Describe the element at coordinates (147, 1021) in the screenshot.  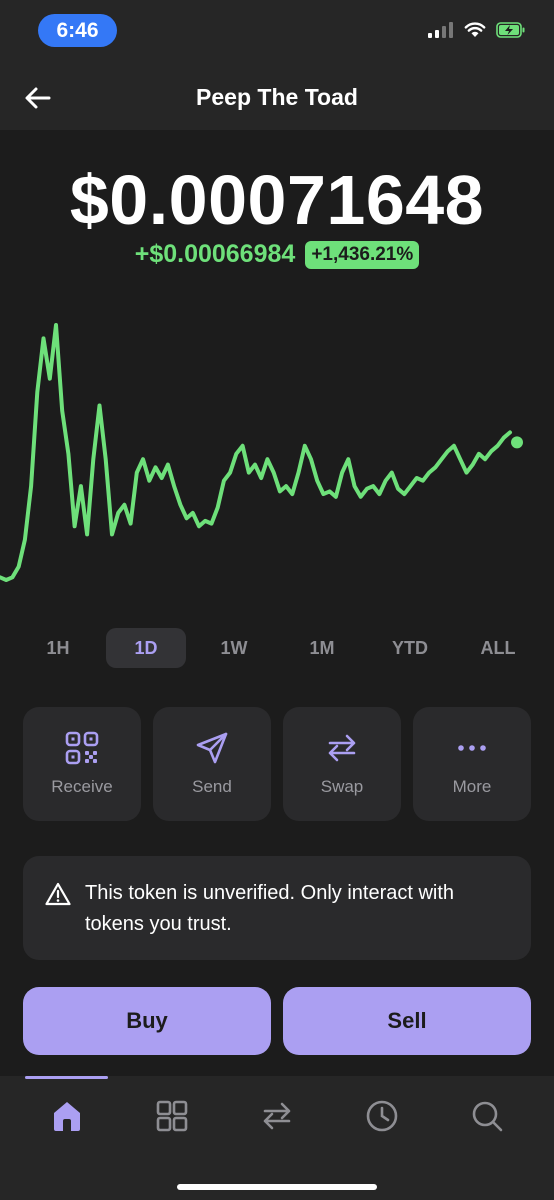
I see `buy-button: Buy` at that location.